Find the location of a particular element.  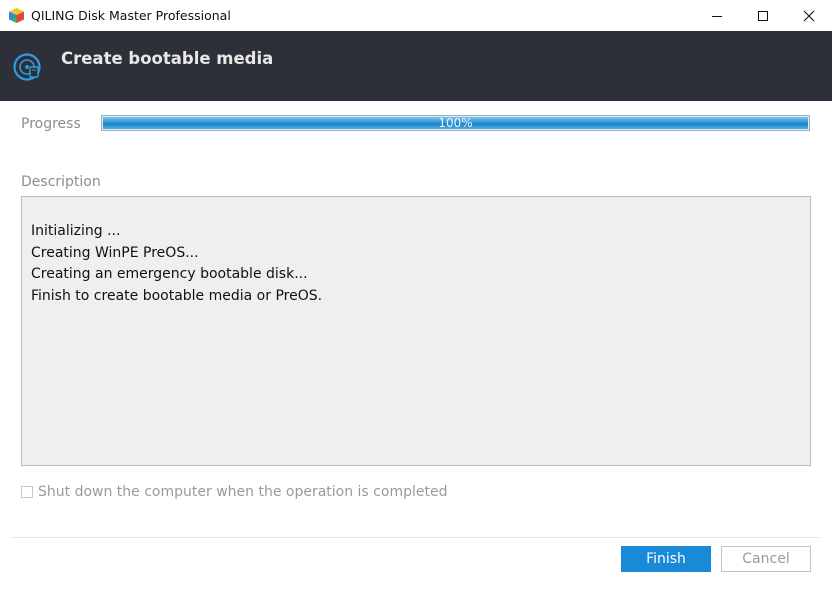

window-title: QILING Disk Master Professional is located at coordinates (131, 15).